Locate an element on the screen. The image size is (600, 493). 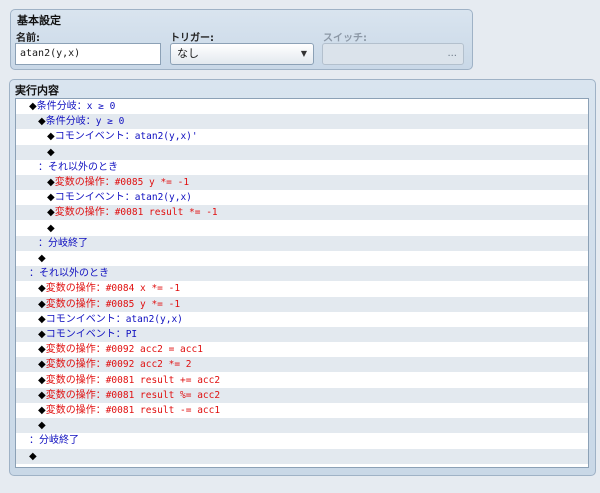
command-detail: #0092 acc2 = acc1 is located at coordinates (154, 350).